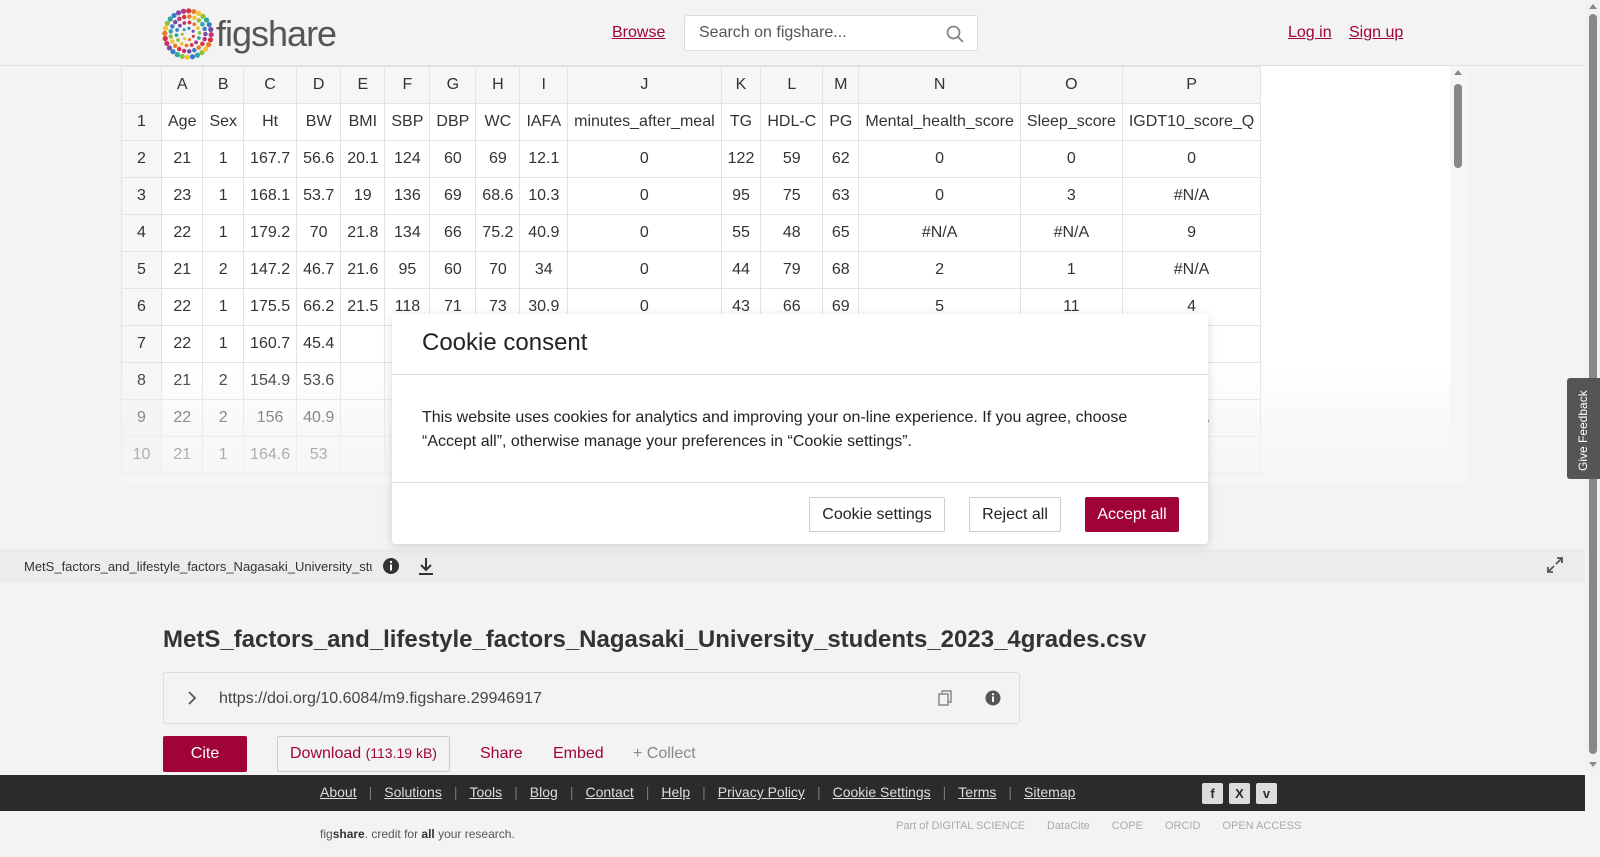 This screenshot has width=1600, height=857. Describe the element at coordinates (505, 342) in the screenshot. I see `modal-title: Cookie consent` at that location.